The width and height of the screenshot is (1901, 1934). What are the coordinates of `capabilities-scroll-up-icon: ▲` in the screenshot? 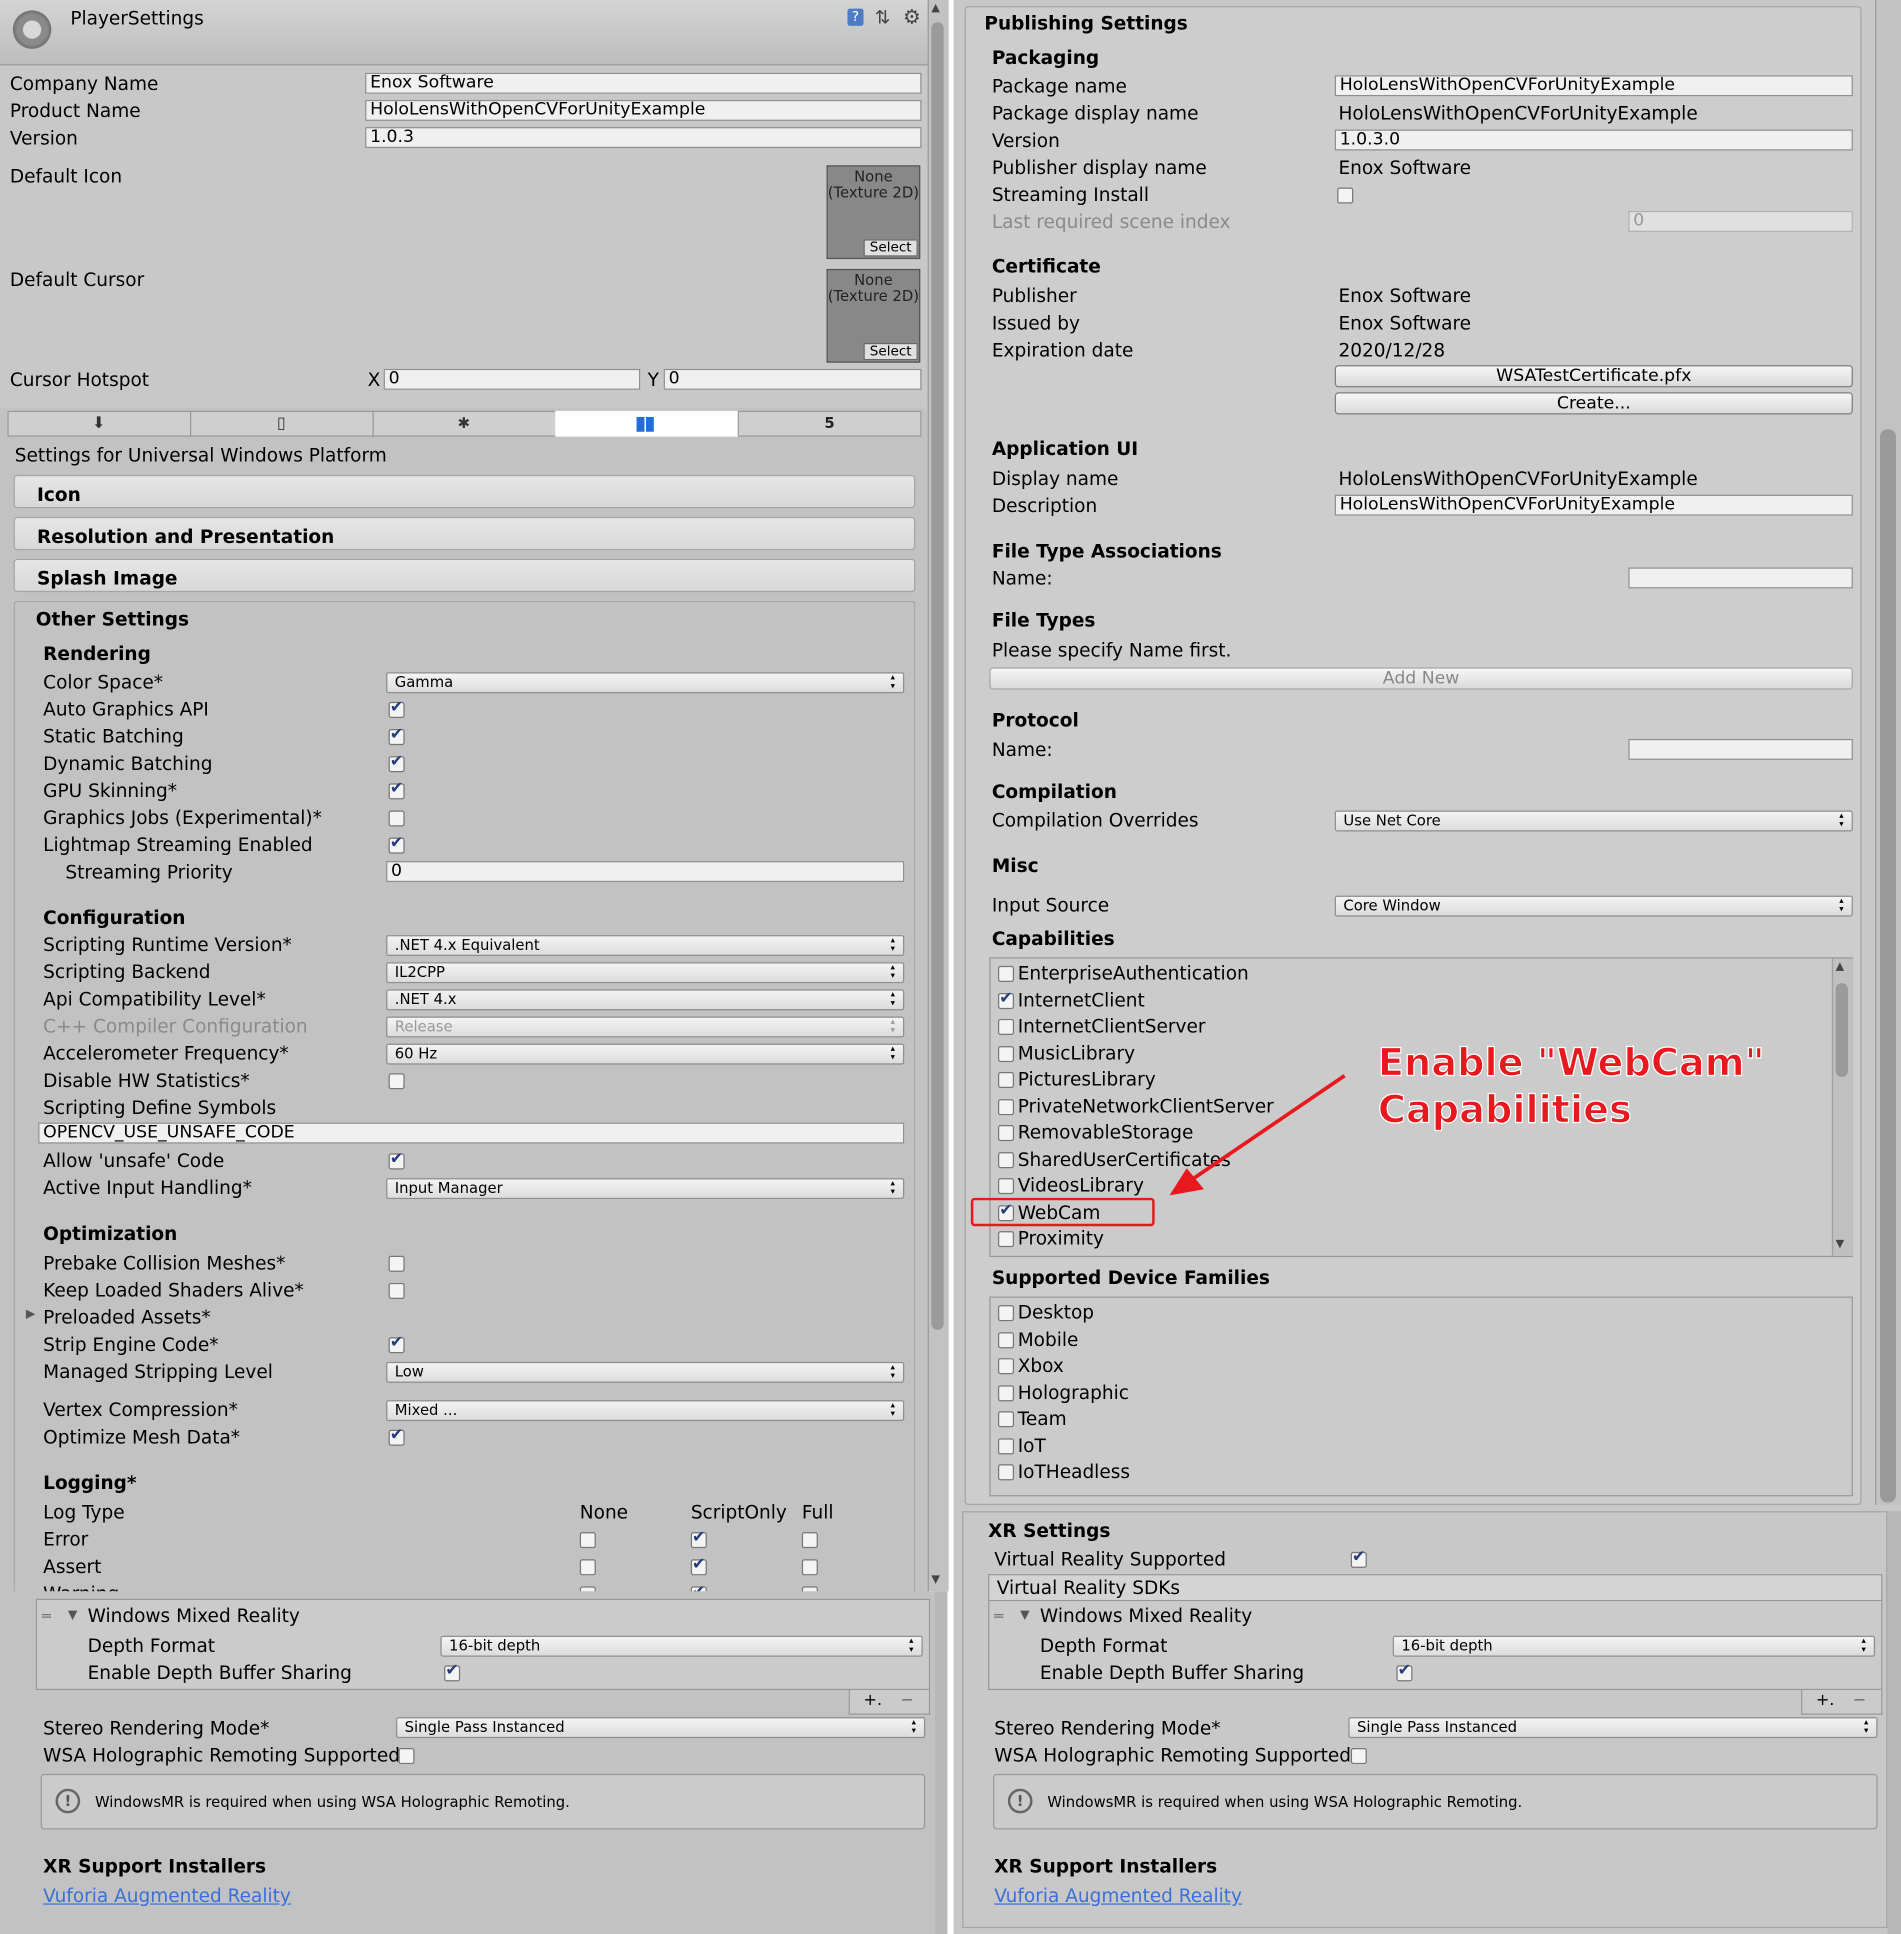 It's located at (1840, 967).